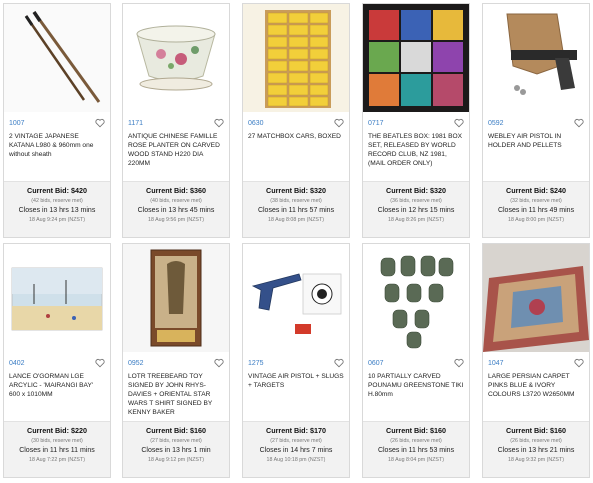 The height and width of the screenshot is (483, 593). What do you see at coordinates (57, 58) in the screenshot?
I see `katana-swords-image` at bounding box center [57, 58].